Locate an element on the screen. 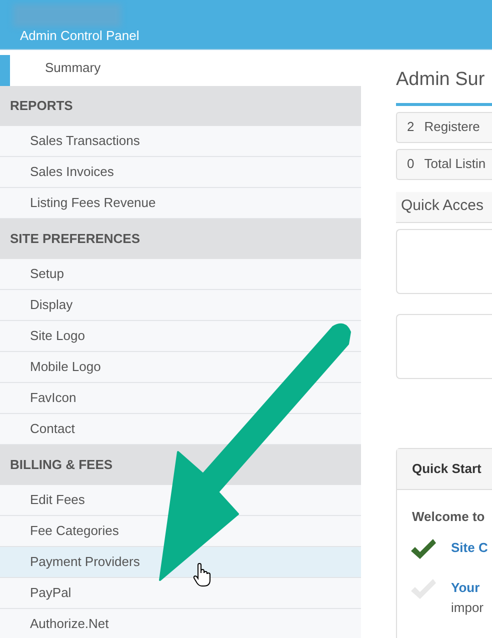 This screenshot has height=638, width=492. stat-label: Registere is located at coordinates (452, 127).